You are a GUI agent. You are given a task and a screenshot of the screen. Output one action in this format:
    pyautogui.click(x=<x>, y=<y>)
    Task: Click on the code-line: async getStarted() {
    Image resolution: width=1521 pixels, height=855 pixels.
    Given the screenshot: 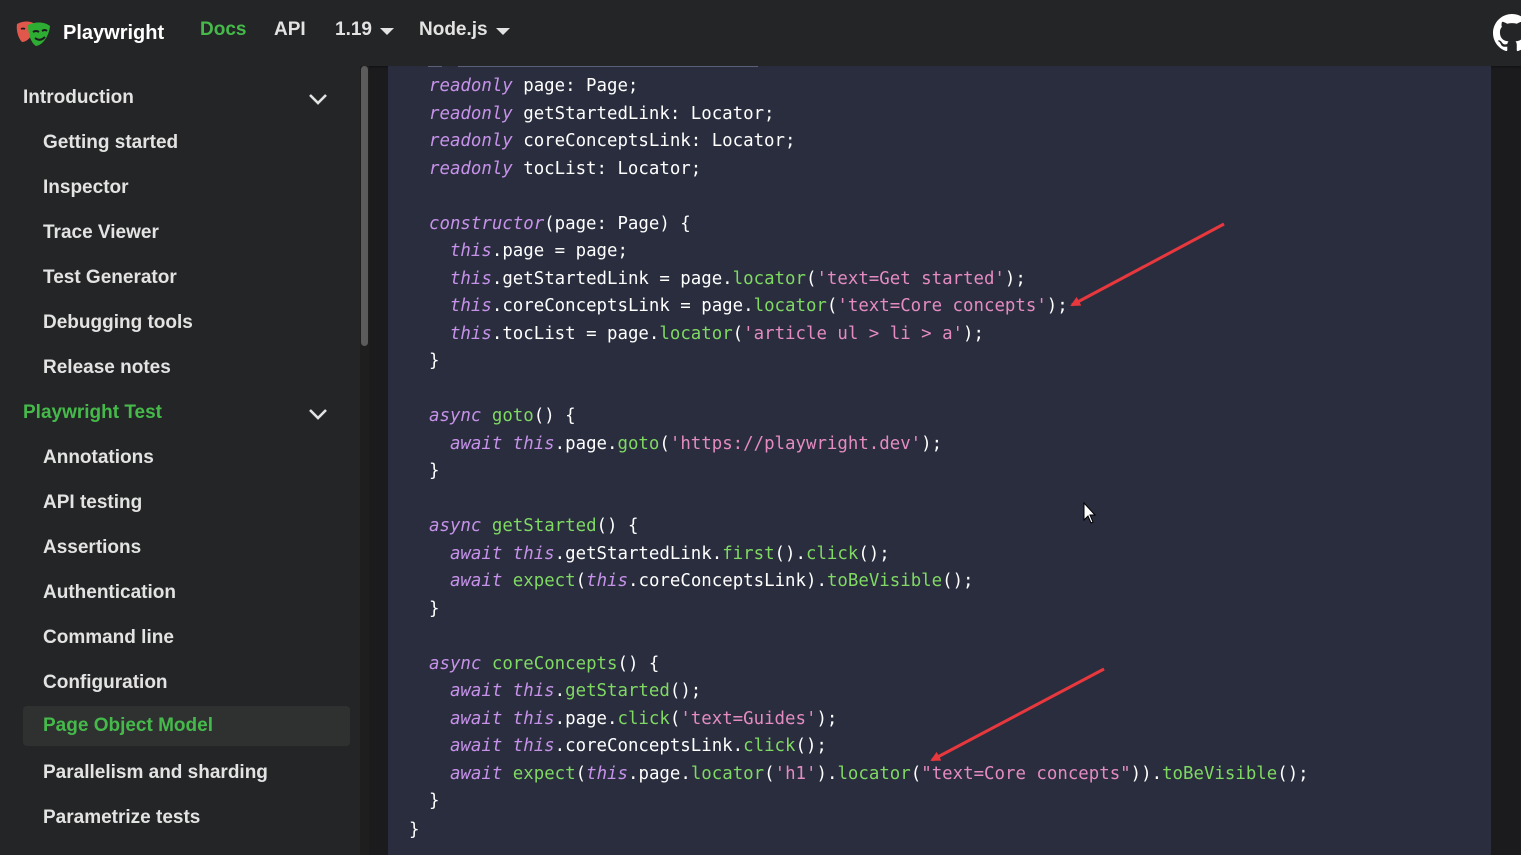 What is the action you would take?
    pyautogui.click(x=533, y=526)
    